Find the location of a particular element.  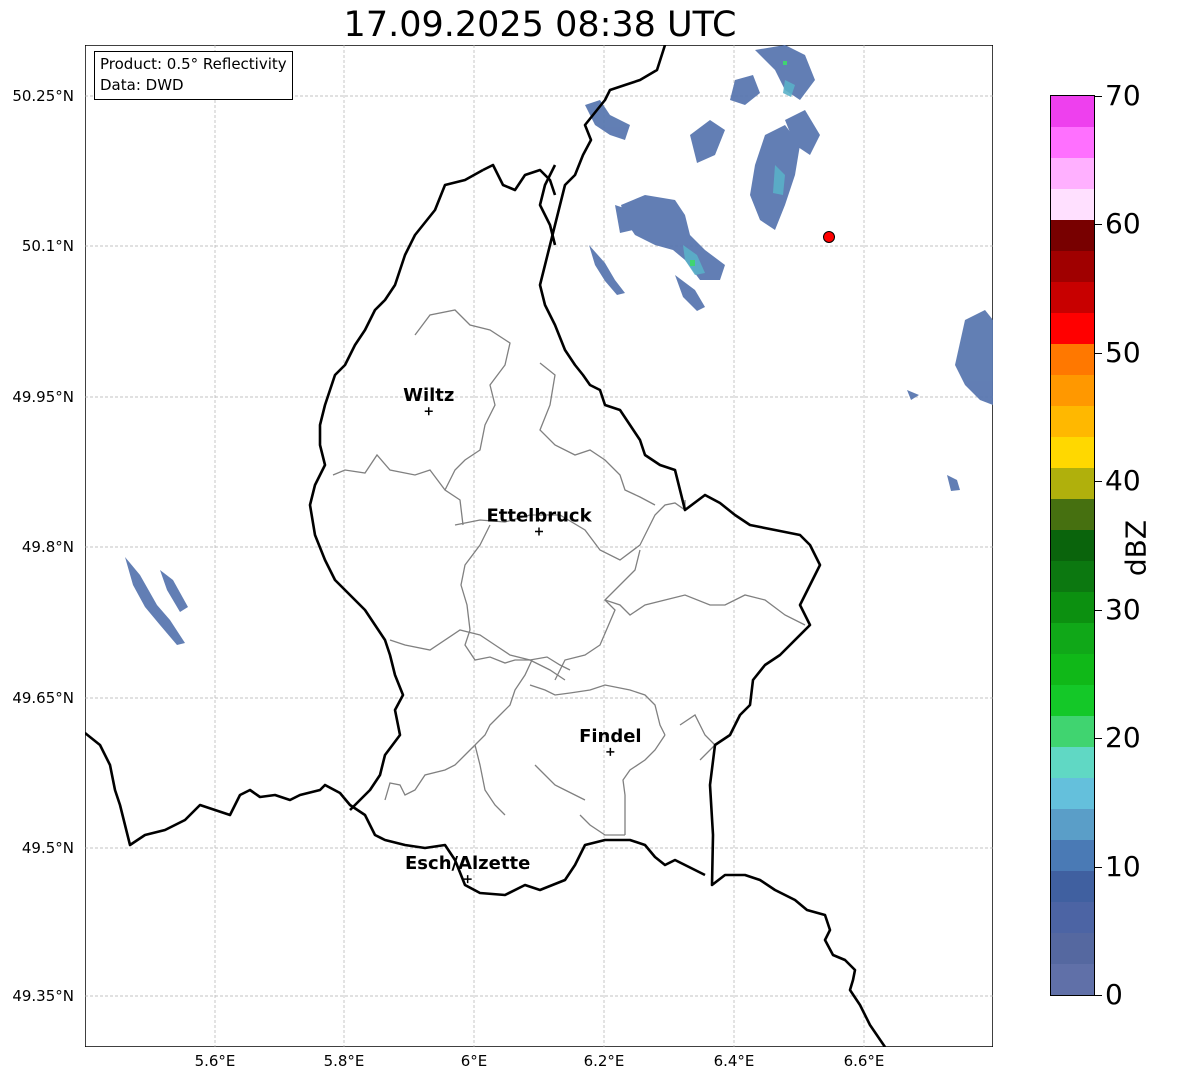

city-label: Findel is located at coordinates (610, 736).